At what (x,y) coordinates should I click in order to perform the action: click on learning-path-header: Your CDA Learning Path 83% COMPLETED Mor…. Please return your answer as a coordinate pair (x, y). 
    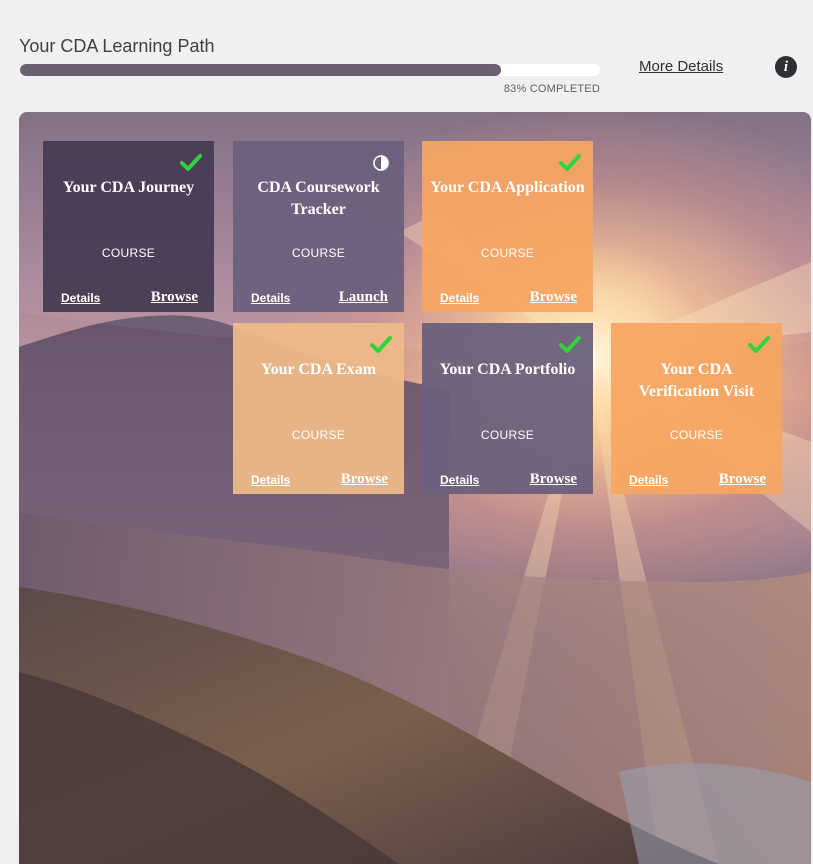
    Looking at the image, I should click on (406, 55).